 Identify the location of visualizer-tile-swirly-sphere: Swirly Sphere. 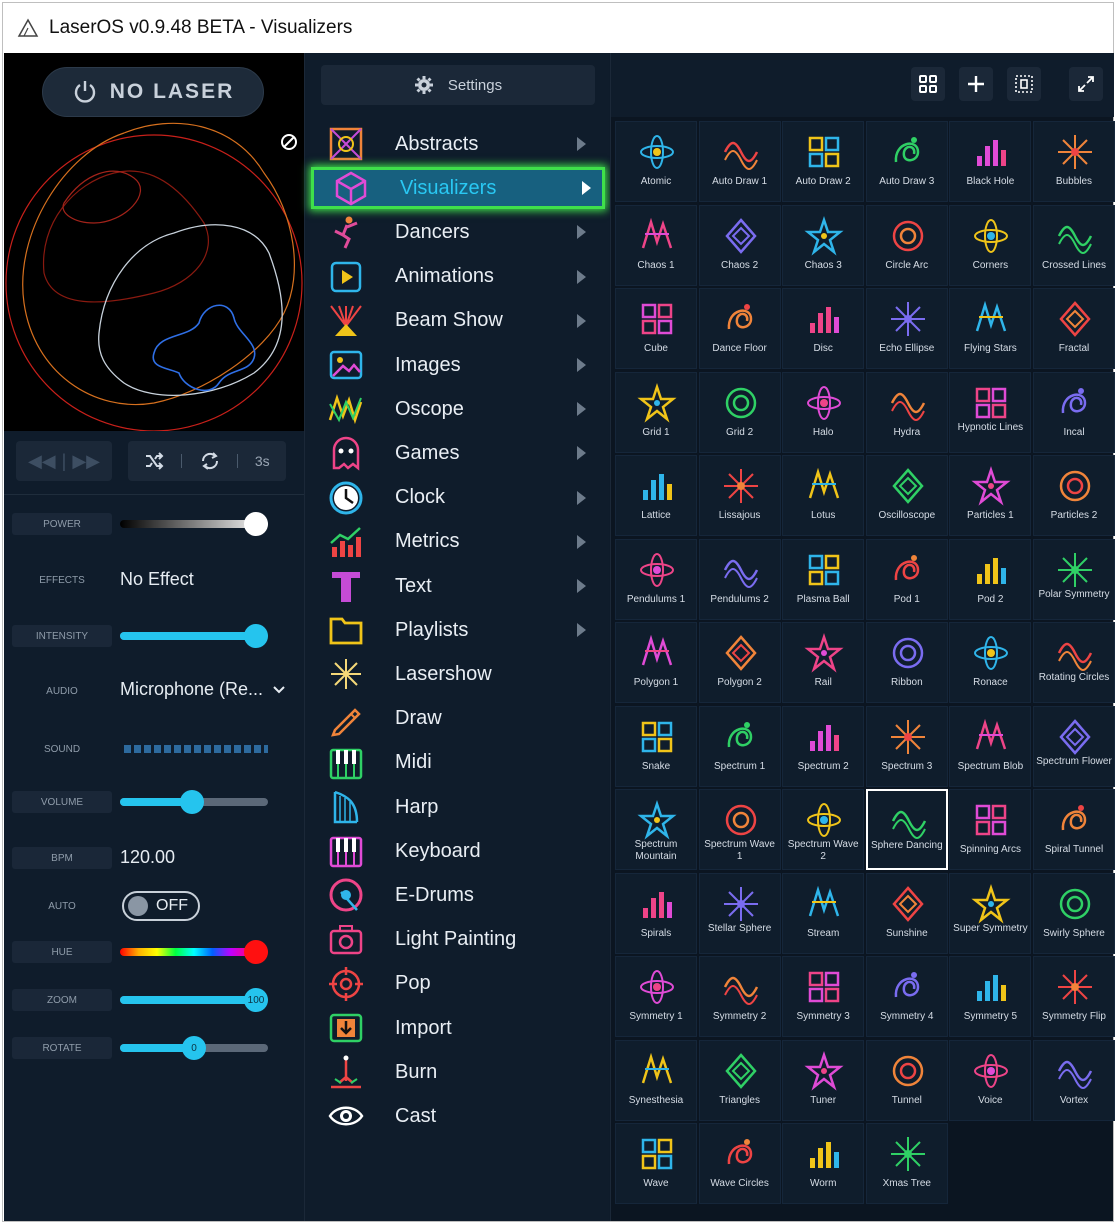
(1074, 913).